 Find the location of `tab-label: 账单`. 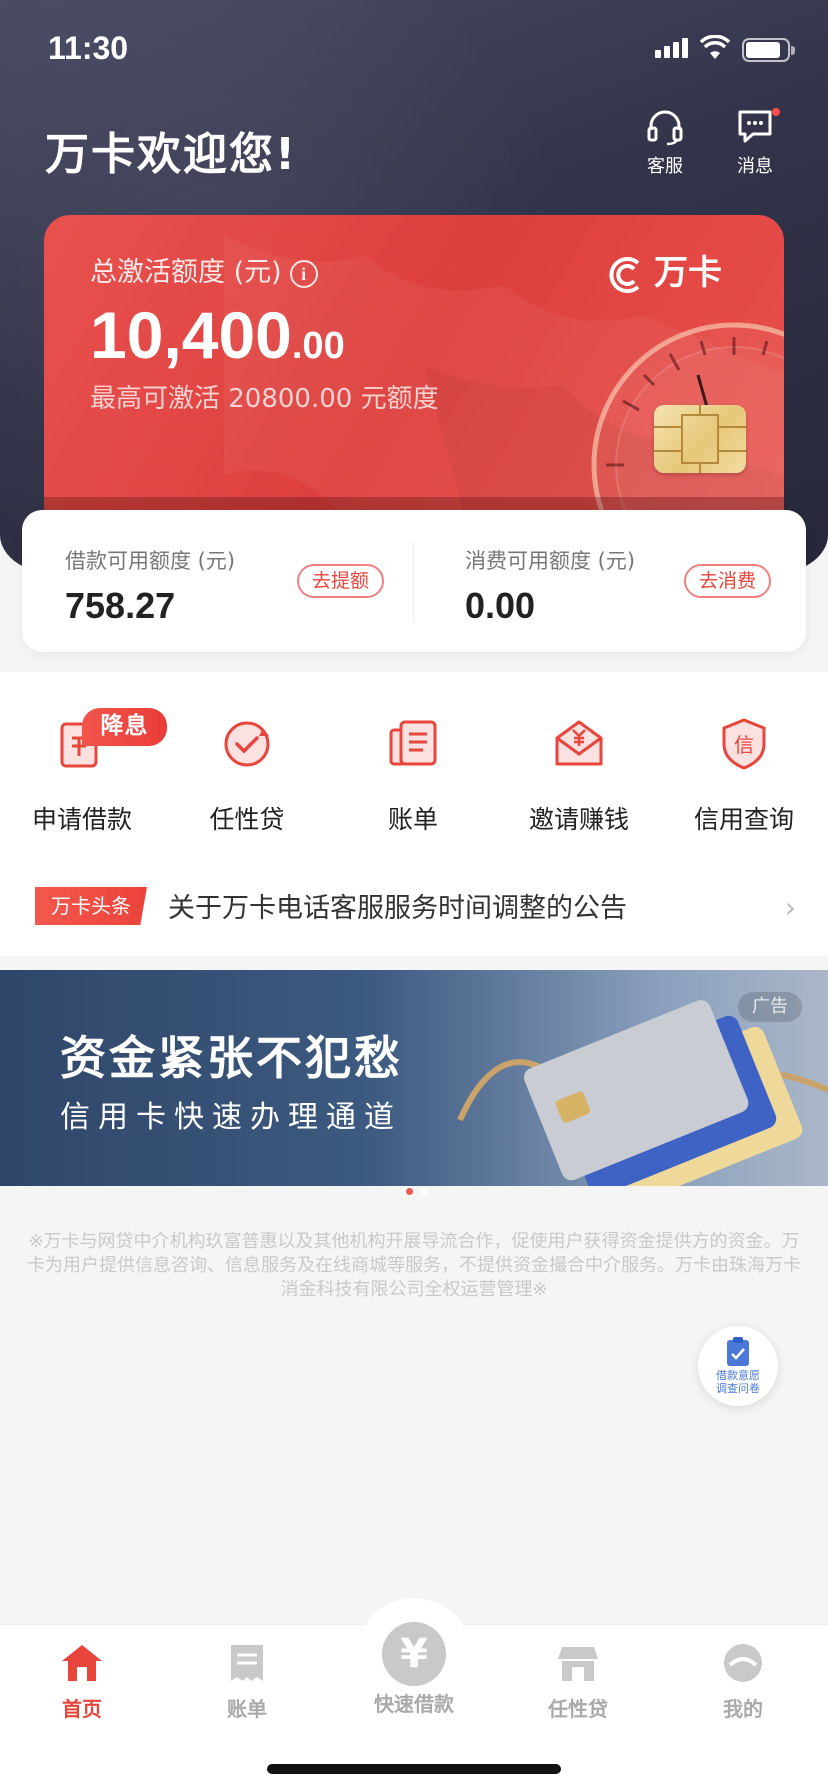

tab-label: 账单 is located at coordinates (247, 1709).